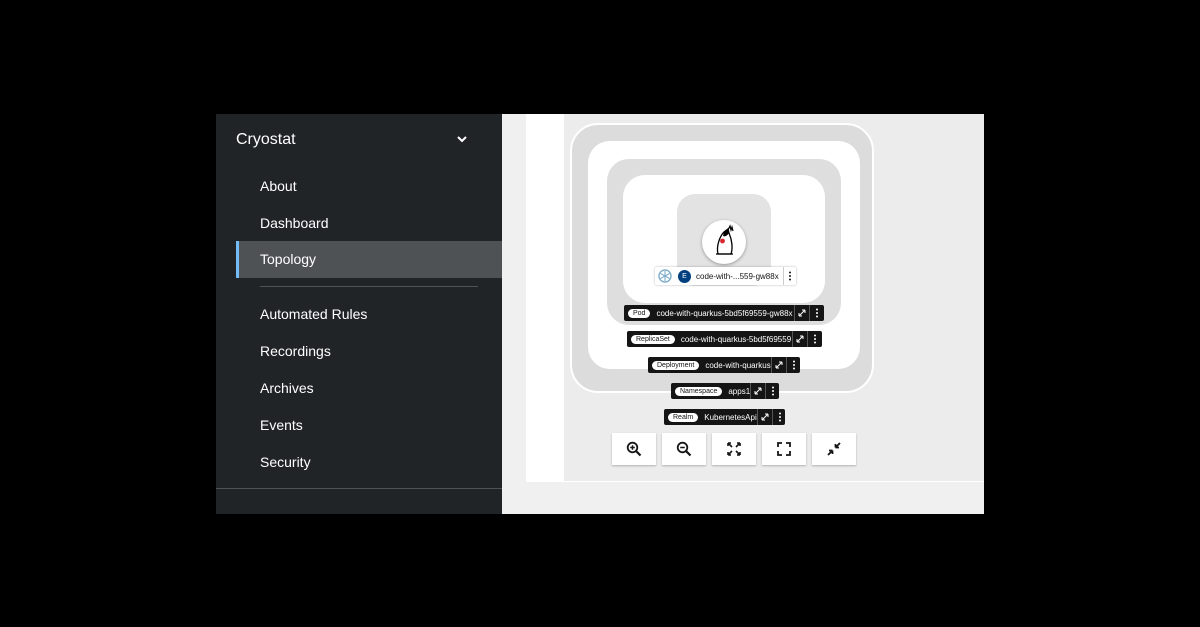 The height and width of the screenshot is (627, 1200). What do you see at coordinates (683, 417) in the screenshot?
I see `group-badge: Realm` at bounding box center [683, 417].